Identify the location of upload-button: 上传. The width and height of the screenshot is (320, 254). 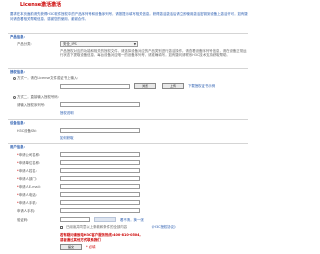
(173, 86).